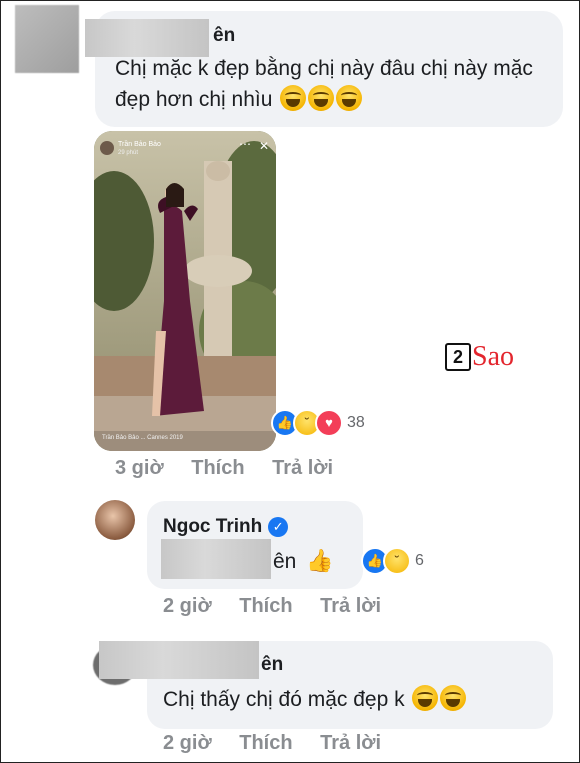 This screenshot has width=580, height=763. What do you see at coordinates (212, 527) in the screenshot?
I see `reply-author-name: Ngoc Trinh` at bounding box center [212, 527].